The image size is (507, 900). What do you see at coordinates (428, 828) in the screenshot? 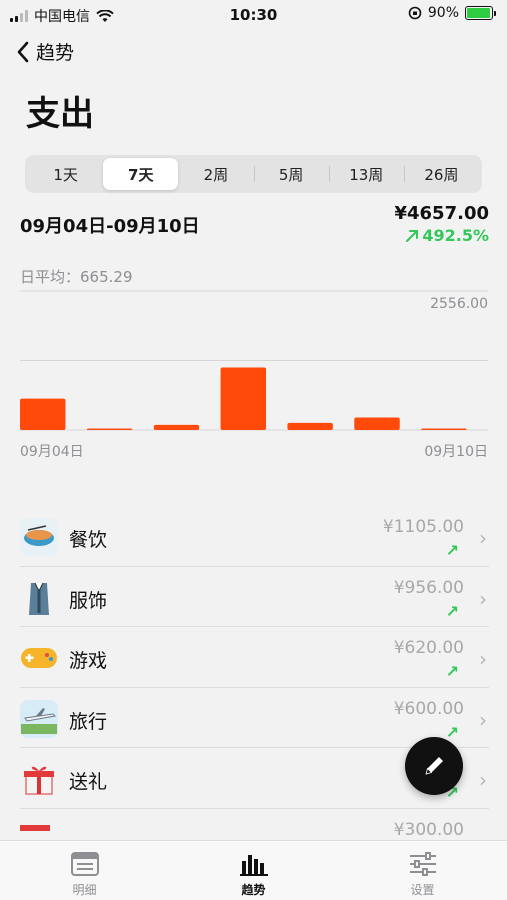
I see `category-amount: ¥300.00` at bounding box center [428, 828].